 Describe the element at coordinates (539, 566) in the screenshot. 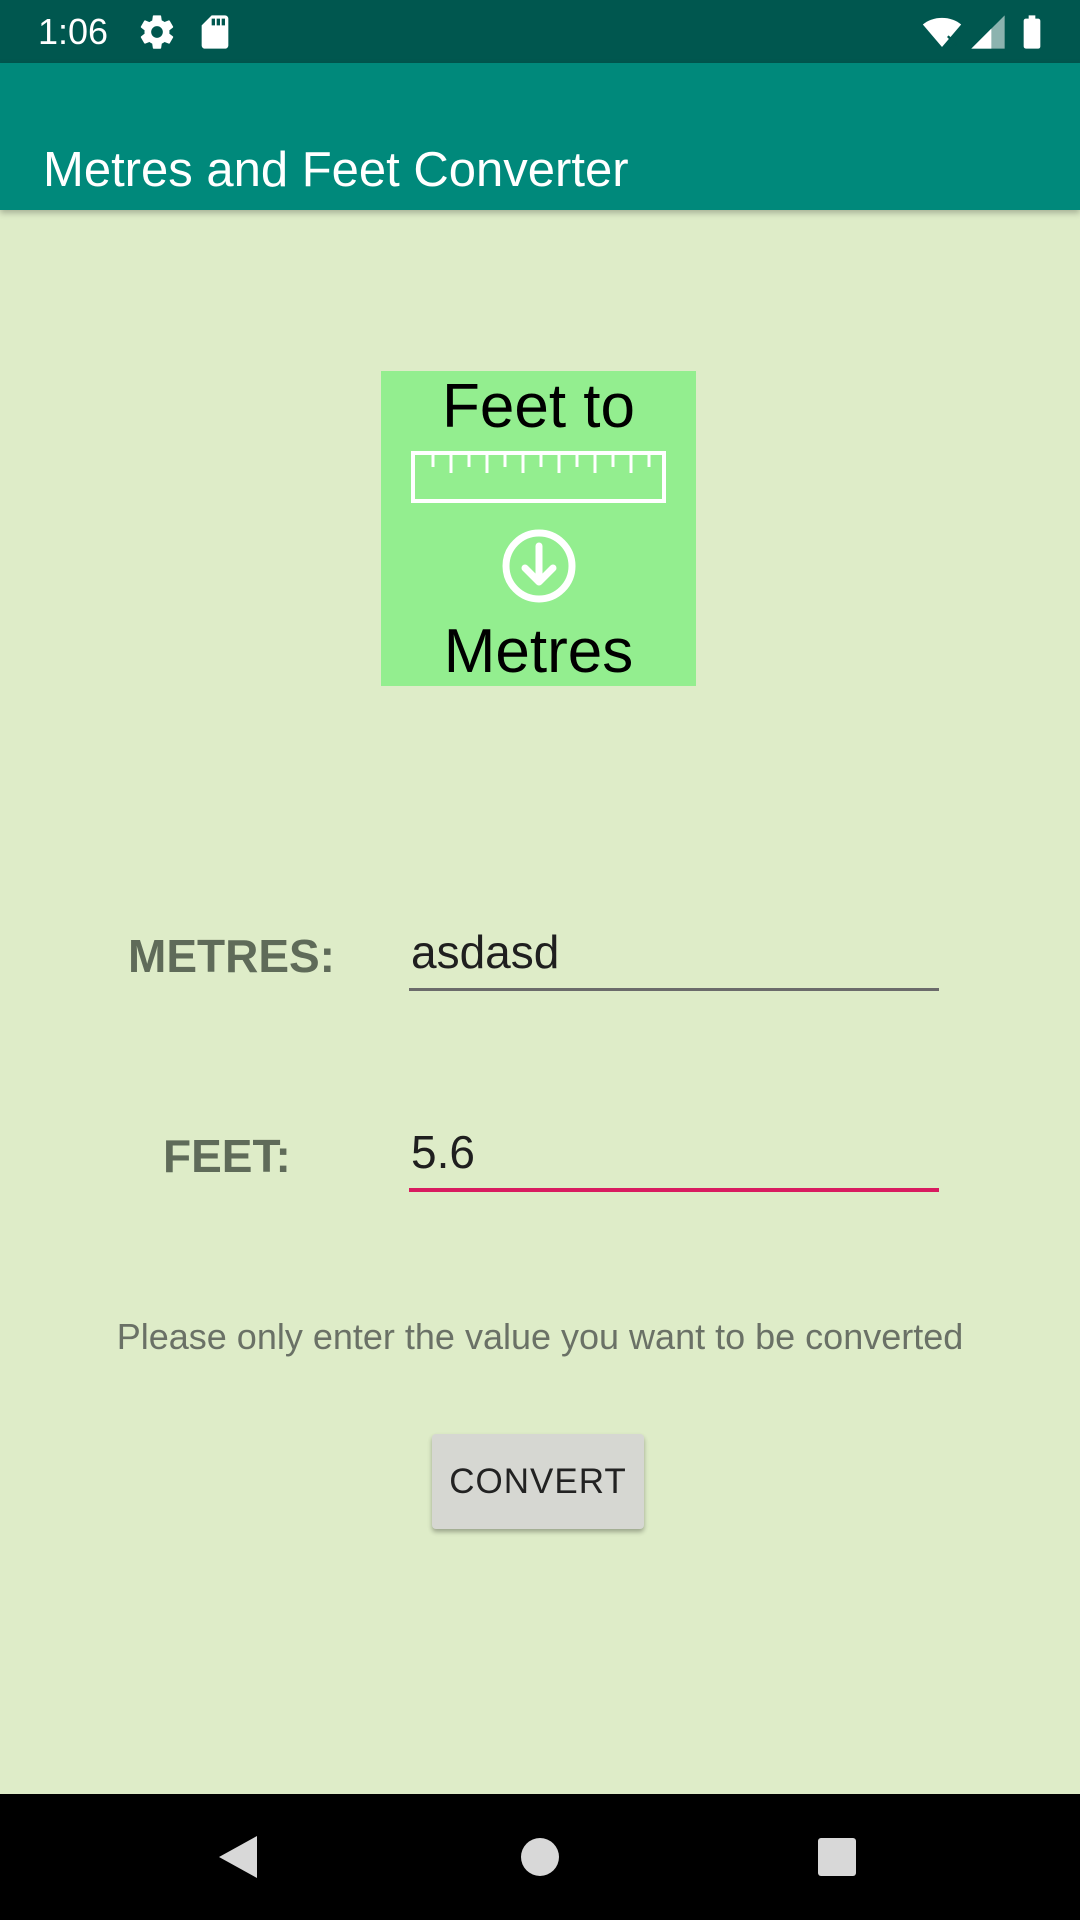

I see `arrow-down-circle-icon` at that location.